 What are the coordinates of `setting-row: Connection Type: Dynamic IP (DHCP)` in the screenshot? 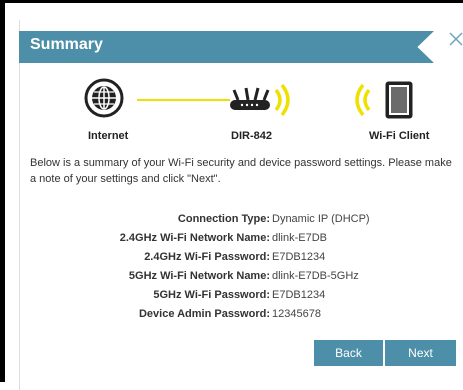 It's located at (231, 219).